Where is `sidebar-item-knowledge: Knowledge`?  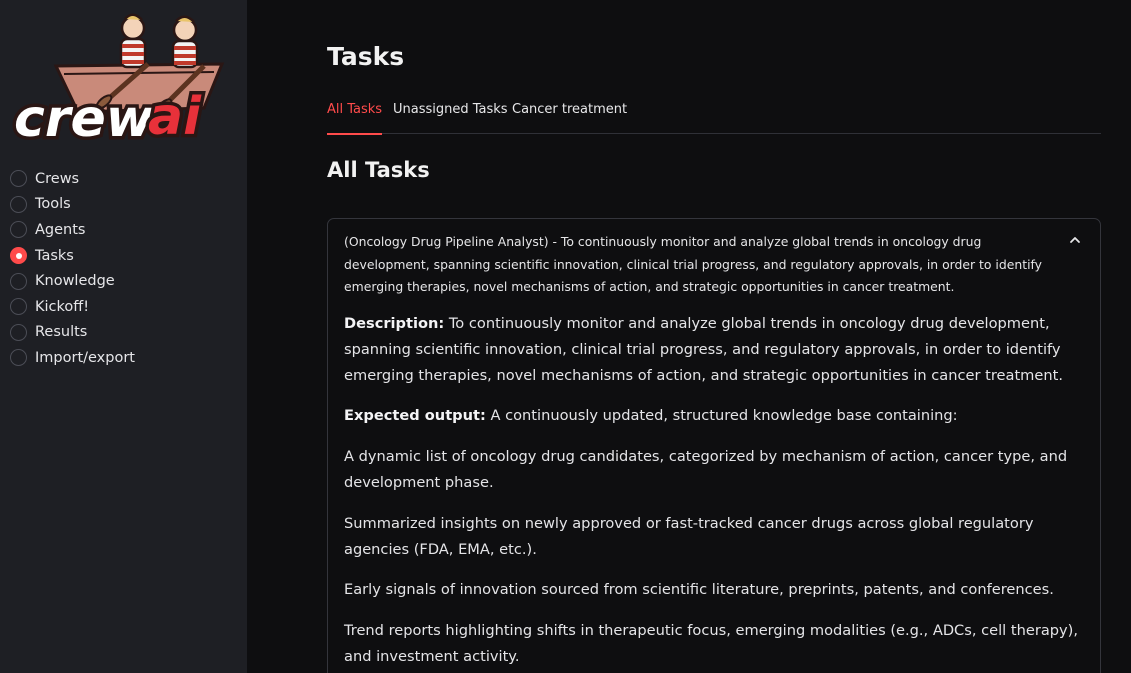
sidebar-item-knowledge: Knowledge is located at coordinates (72, 281).